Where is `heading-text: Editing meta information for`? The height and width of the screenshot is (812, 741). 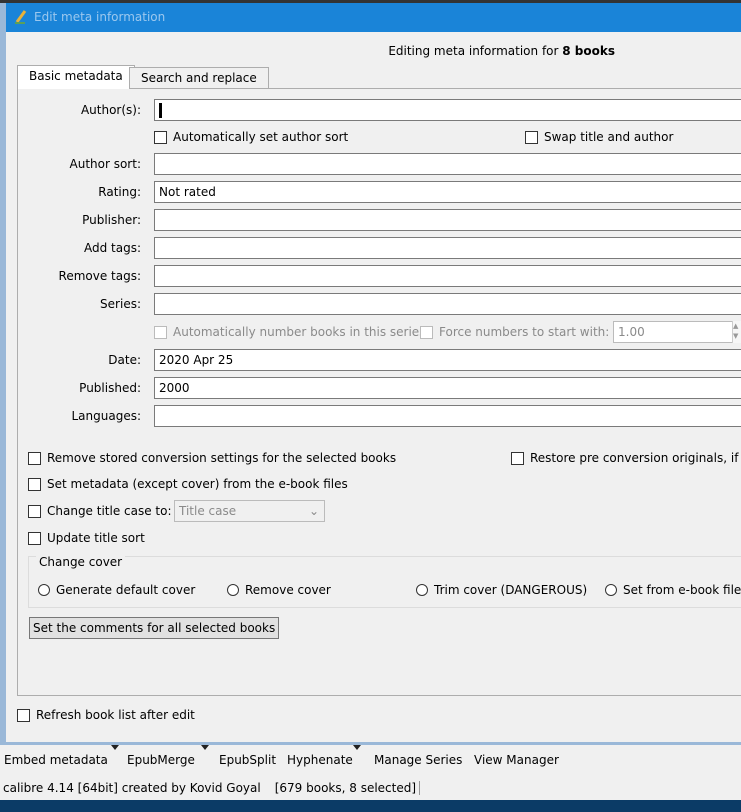 heading-text: Editing meta information for is located at coordinates (475, 51).